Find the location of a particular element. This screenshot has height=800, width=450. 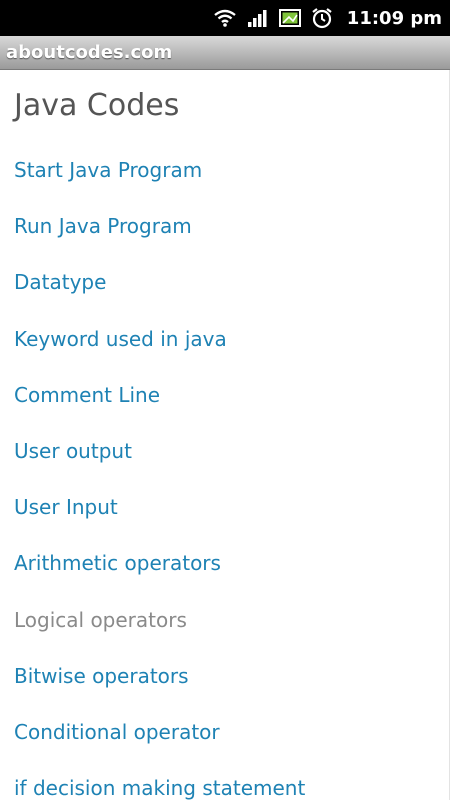

page-title: Java Codes is located at coordinates (97, 105).